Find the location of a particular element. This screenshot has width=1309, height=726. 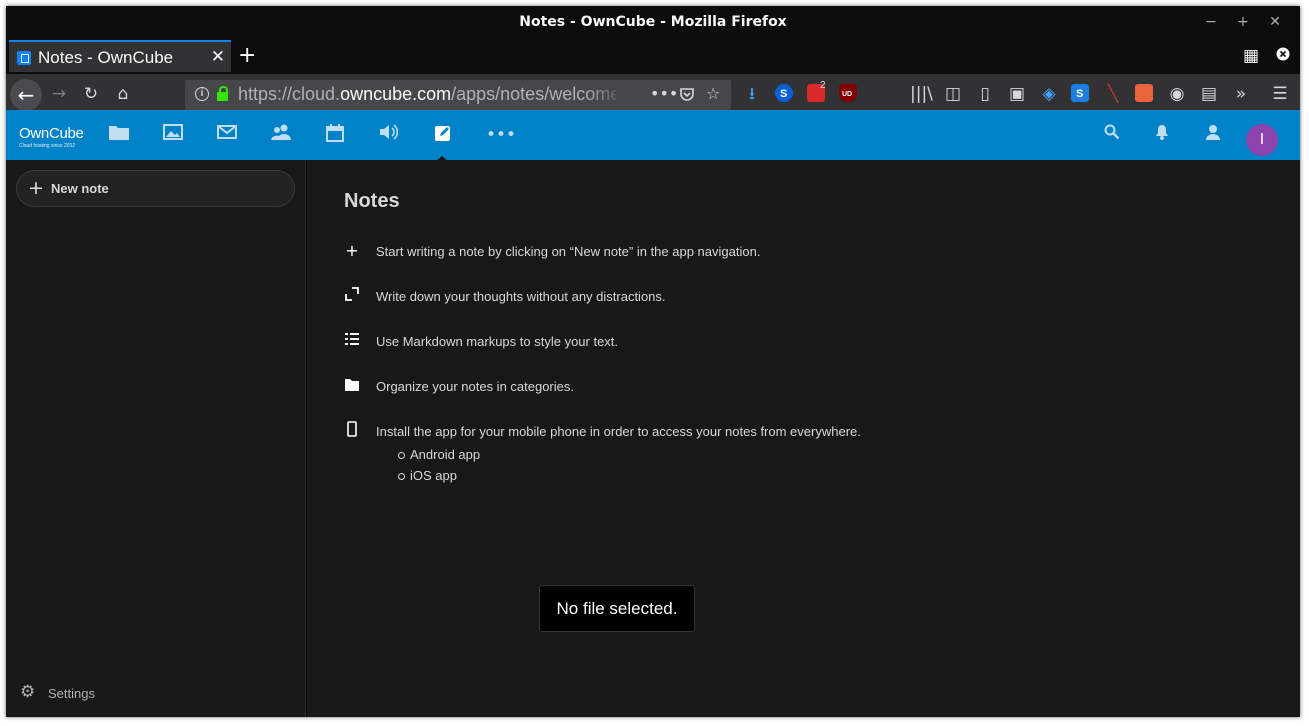

title-bar: Notes - OwnCube - Mozilla Firefox − + ✕ is located at coordinates (653, 22).